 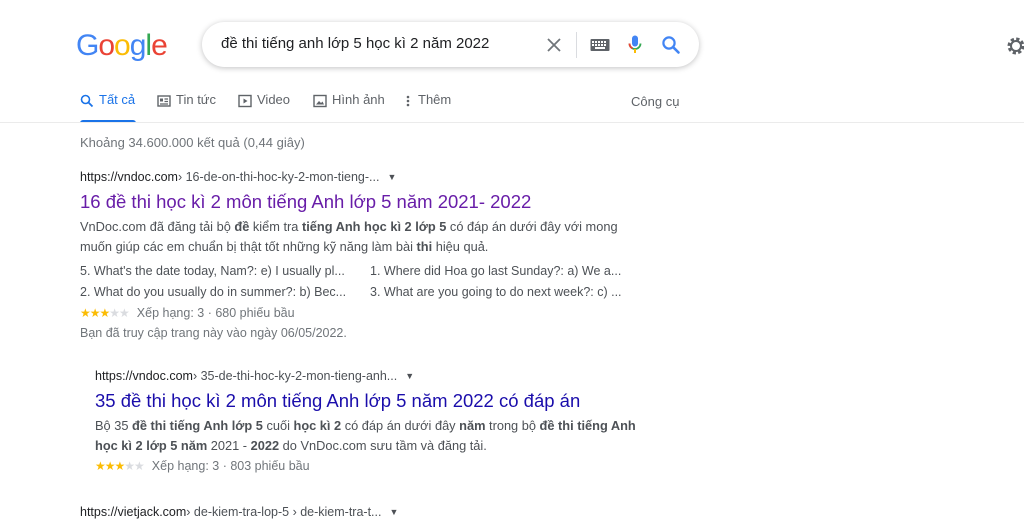 I want to click on logo-letter: G, so click(x=87, y=45).